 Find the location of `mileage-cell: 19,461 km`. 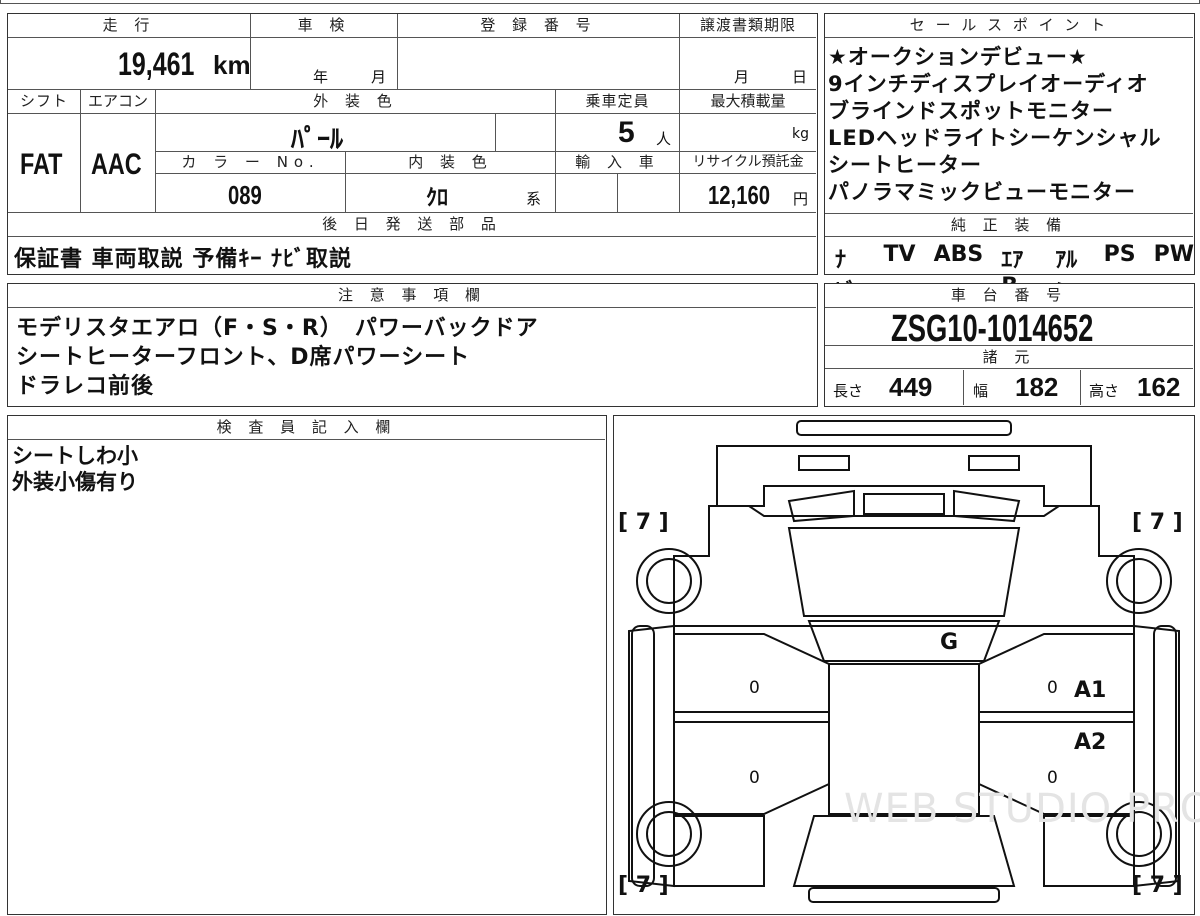

mileage-cell: 19,461 km is located at coordinates (129, 64).